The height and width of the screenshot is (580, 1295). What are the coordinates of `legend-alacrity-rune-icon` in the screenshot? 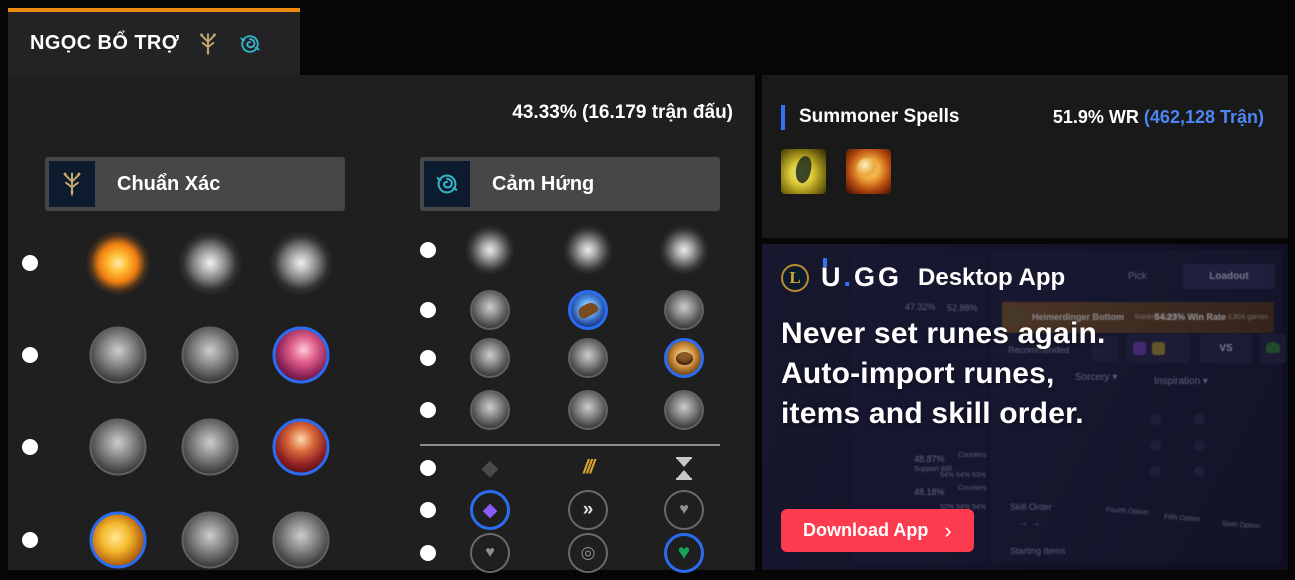 It's located at (118, 447).